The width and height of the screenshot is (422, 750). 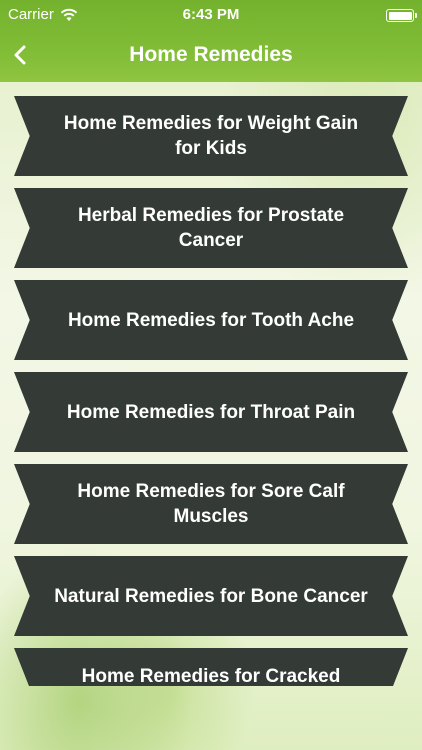 I want to click on list-item: Home Remedies for Throat Pain, so click(x=211, y=412).